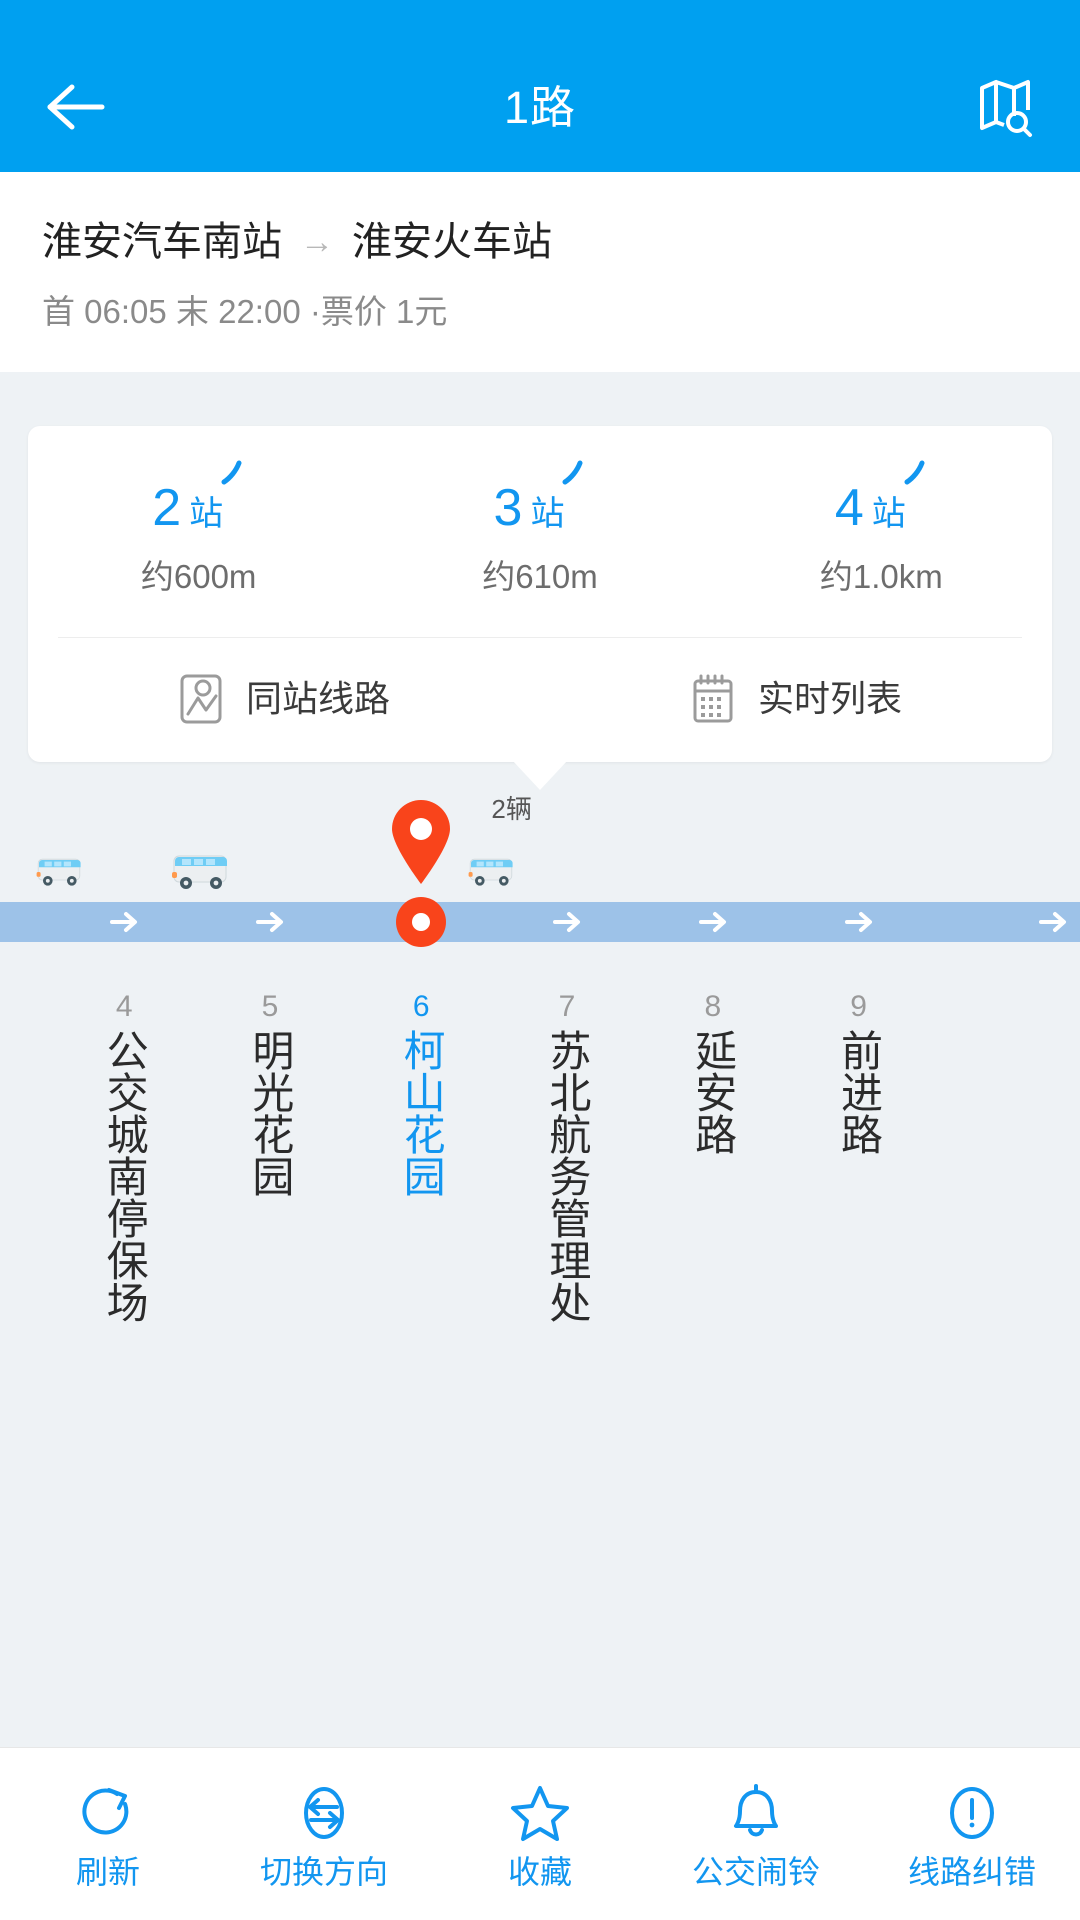 The image size is (1080, 1920). Describe the element at coordinates (540, 1813) in the screenshot. I see `star-icon` at that location.